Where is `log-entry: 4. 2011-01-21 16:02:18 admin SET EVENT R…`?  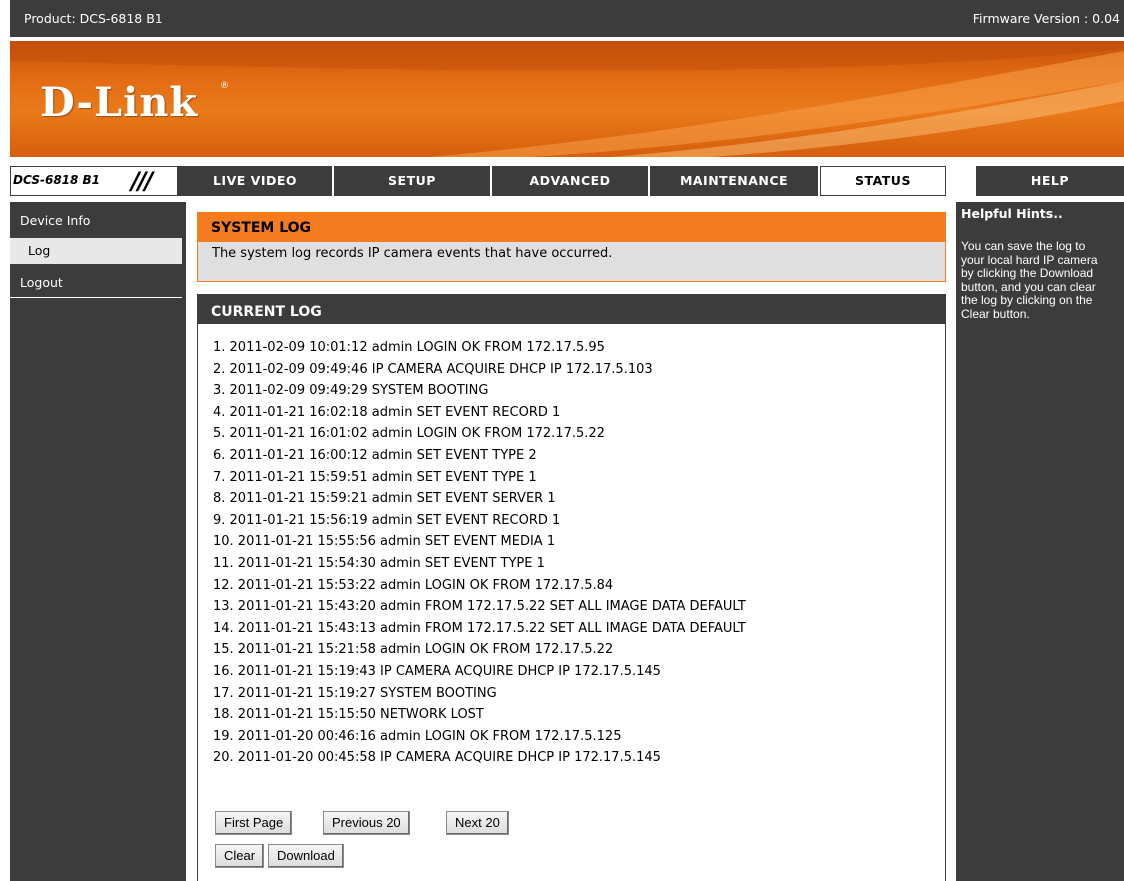
log-entry: 4. 2011-01-21 16:02:18 admin SET EVENT R… is located at coordinates (387, 412).